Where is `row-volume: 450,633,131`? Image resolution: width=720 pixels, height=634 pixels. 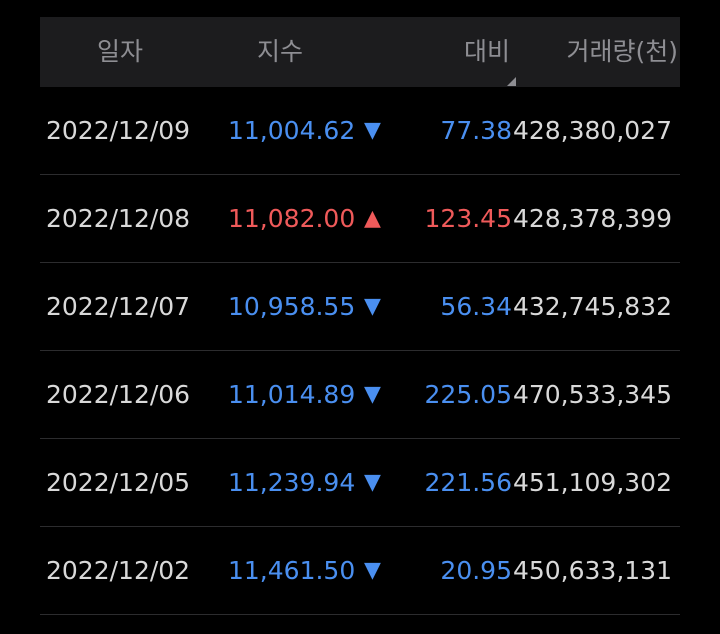
row-volume: 450,633,131 is located at coordinates (592, 570).